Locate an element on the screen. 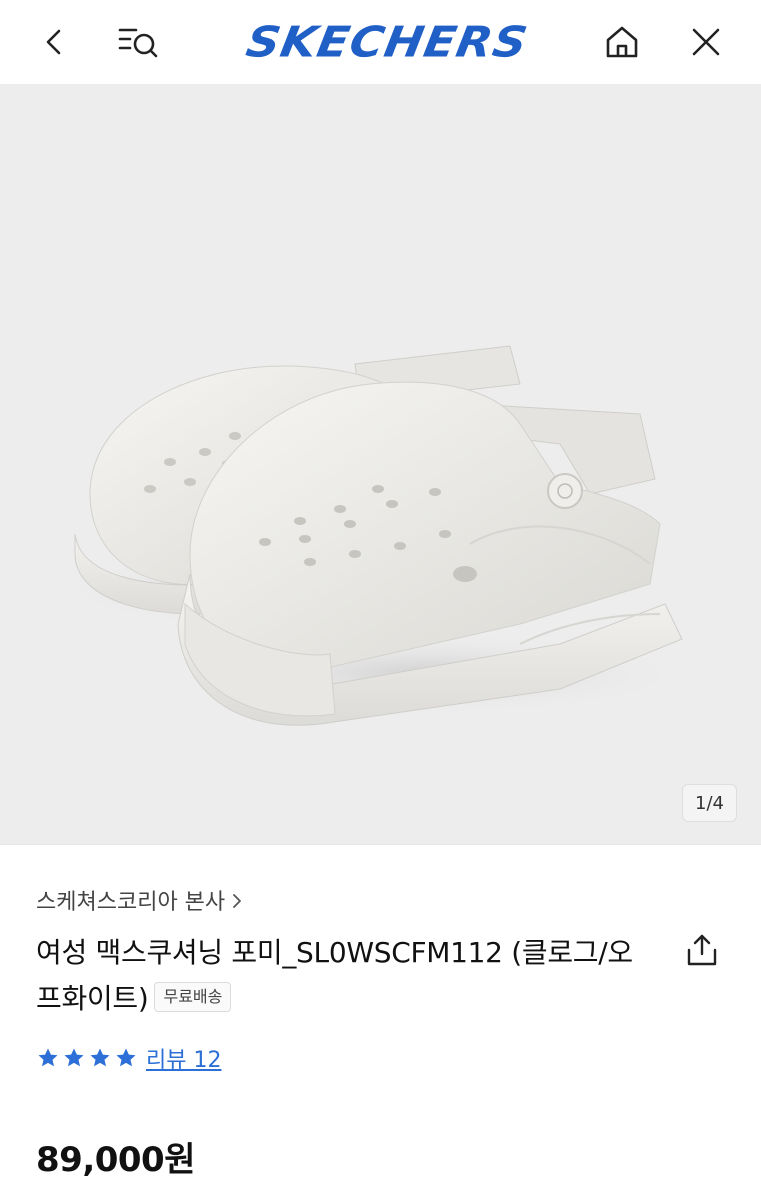 The width and height of the screenshot is (761, 1200). star-rating is located at coordinates (87, 1058).